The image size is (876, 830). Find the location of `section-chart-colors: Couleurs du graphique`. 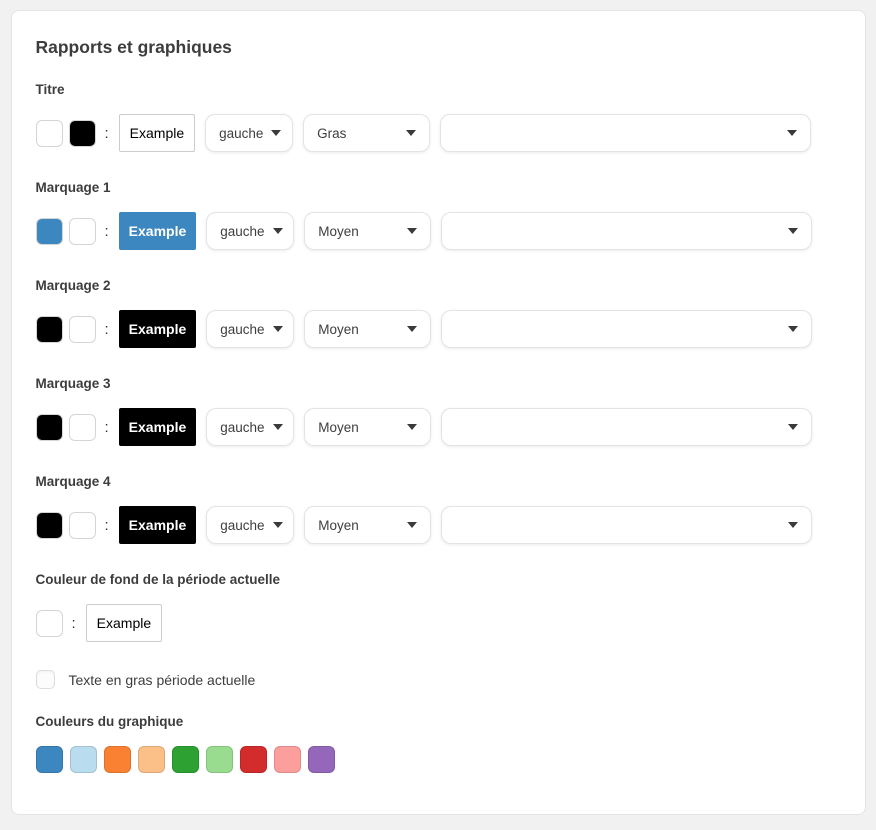

section-chart-colors: Couleurs du graphique is located at coordinates (438, 743).